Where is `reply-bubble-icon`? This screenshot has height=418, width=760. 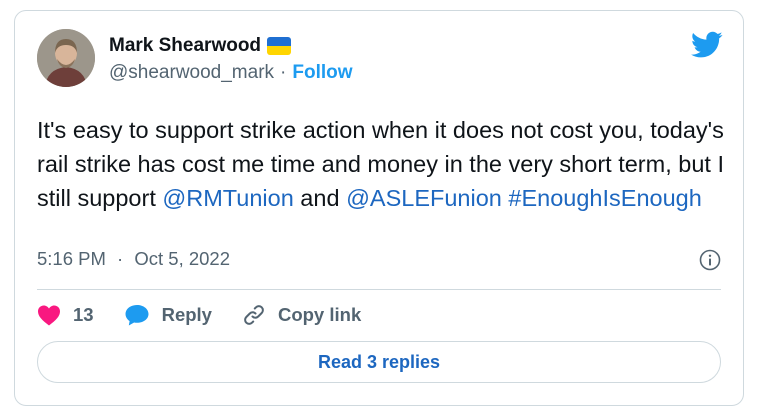 reply-bubble-icon is located at coordinates (137, 315).